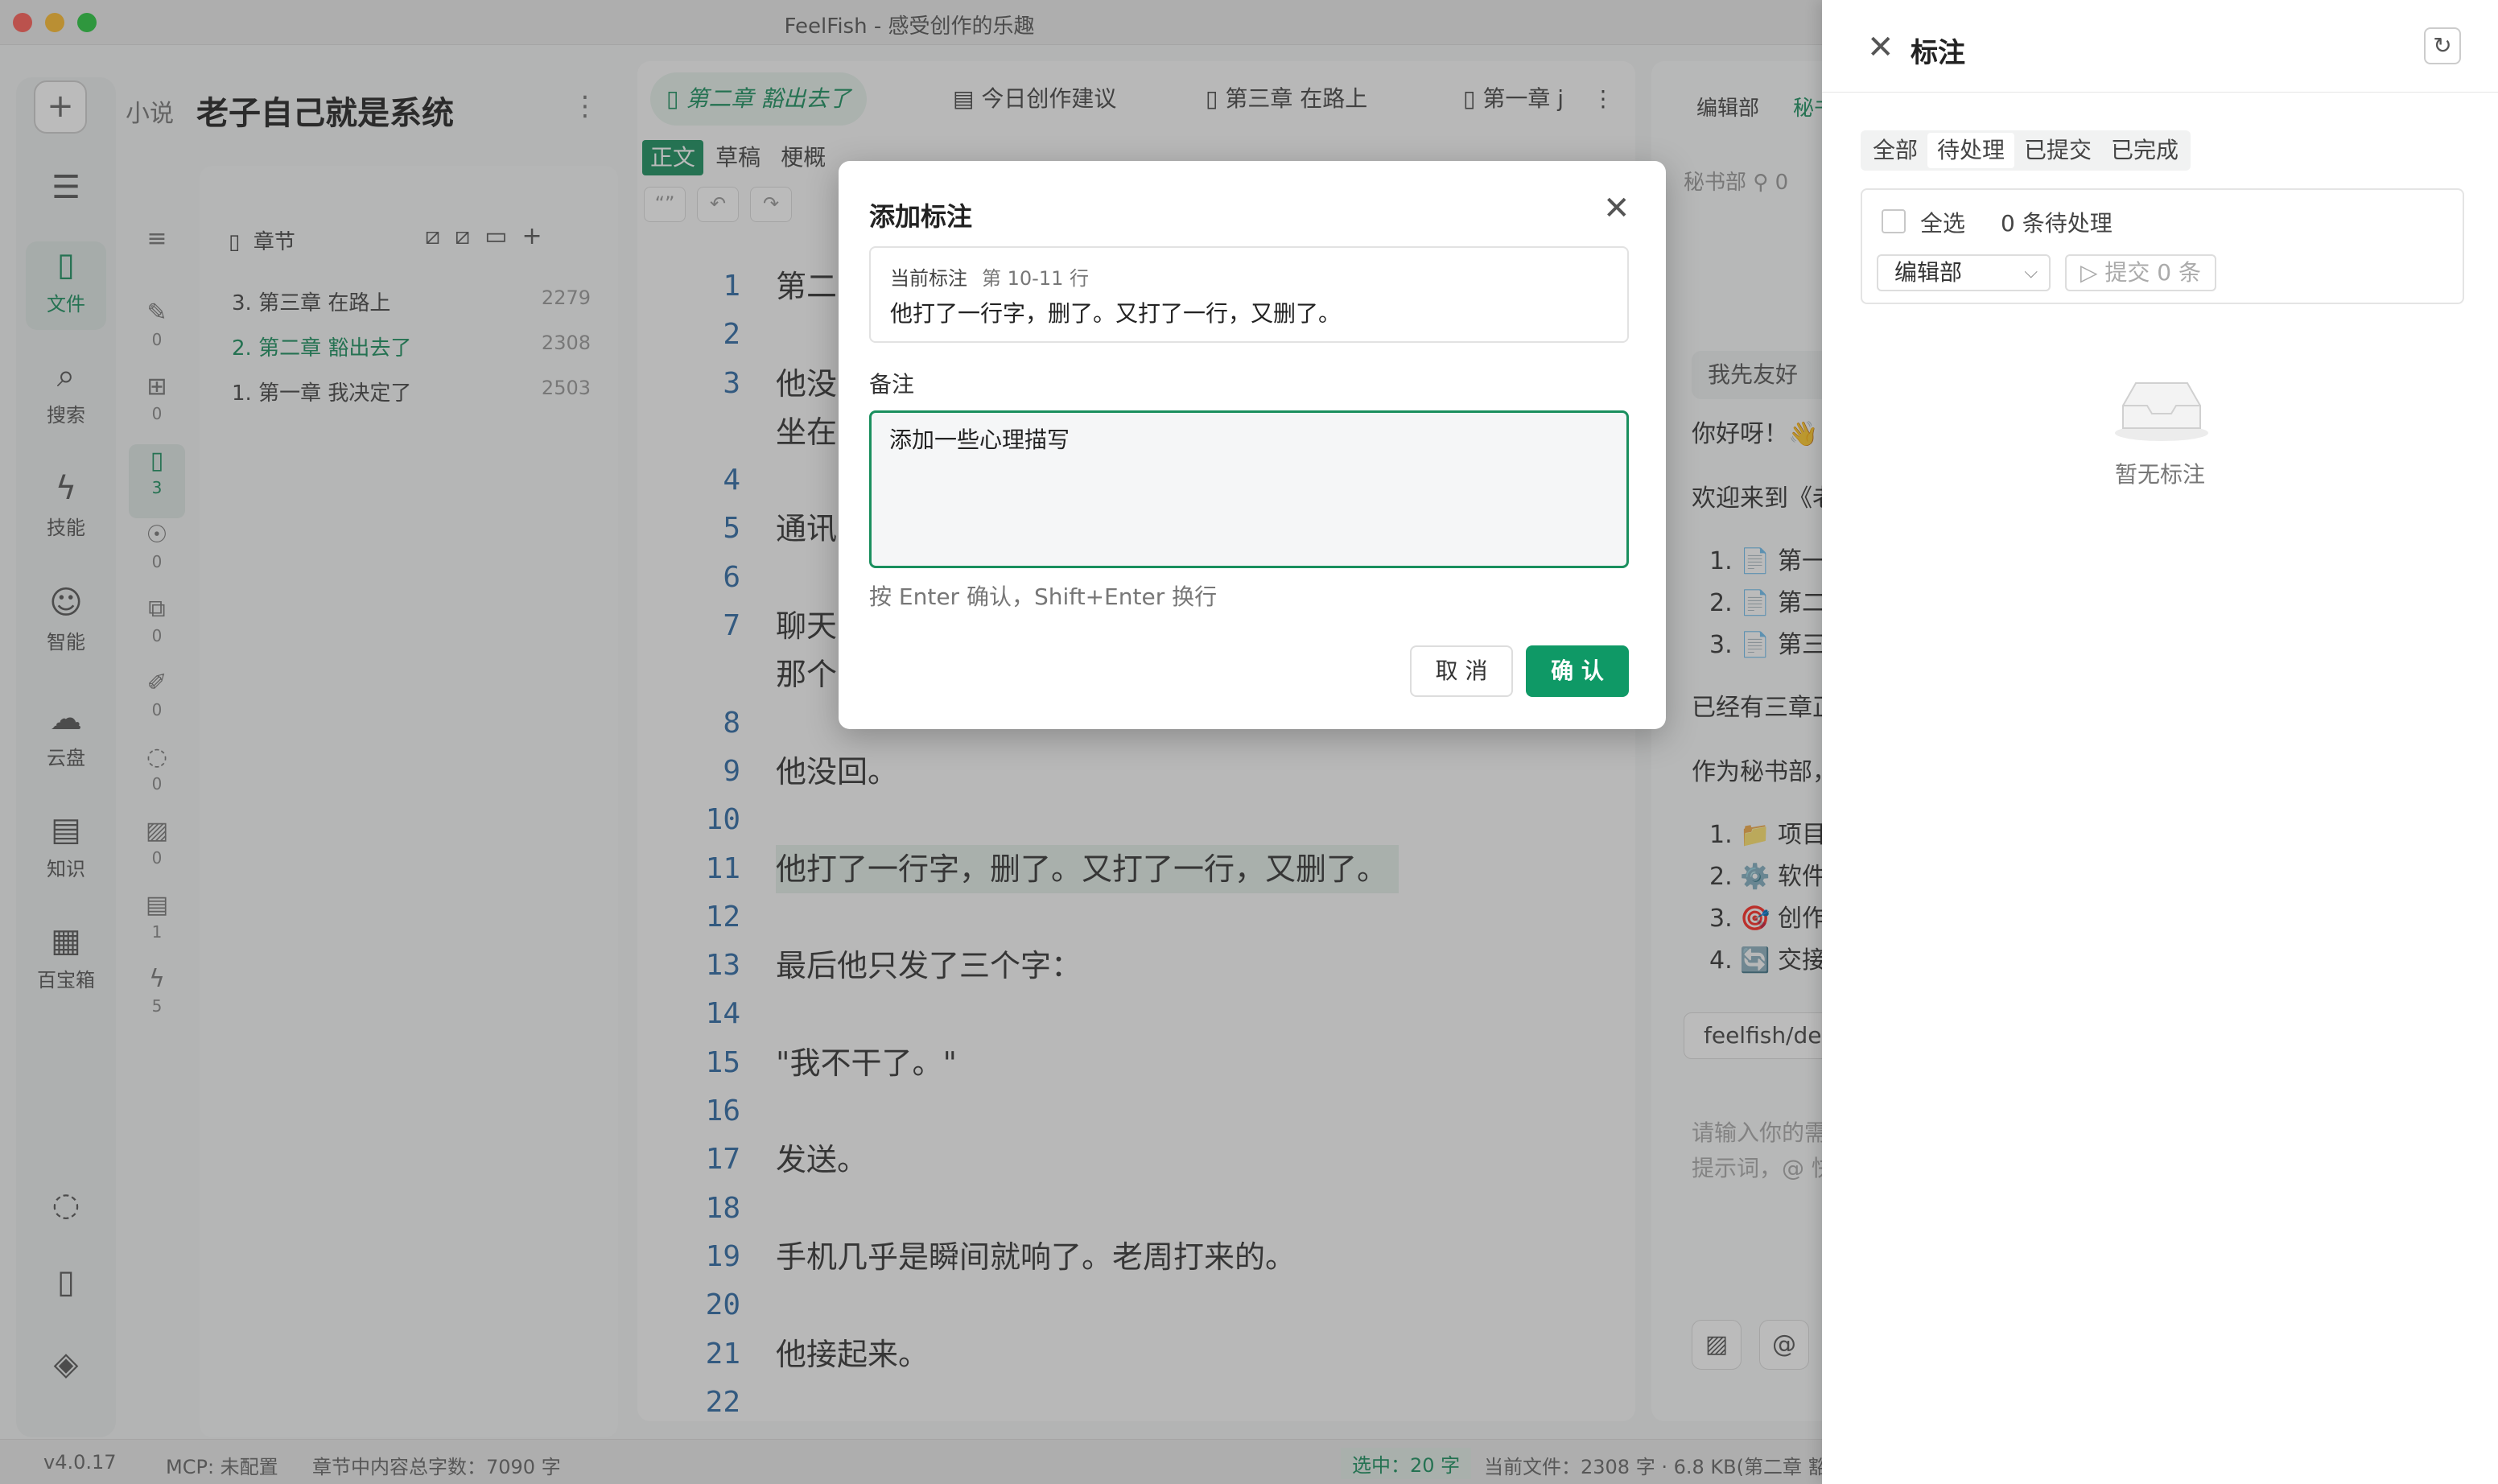  Describe the element at coordinates (2442, 45) in the screenshot. I see `refresh-icon: ↻` at that location.